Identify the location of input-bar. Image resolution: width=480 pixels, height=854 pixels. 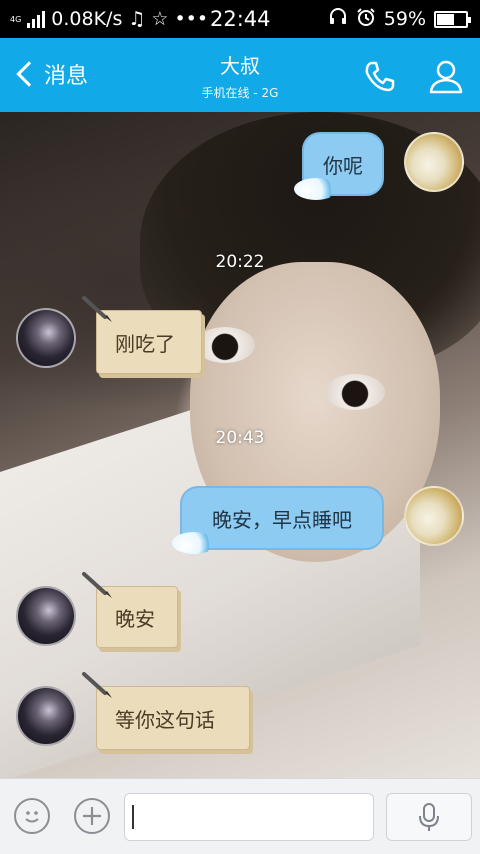
(240, 816).